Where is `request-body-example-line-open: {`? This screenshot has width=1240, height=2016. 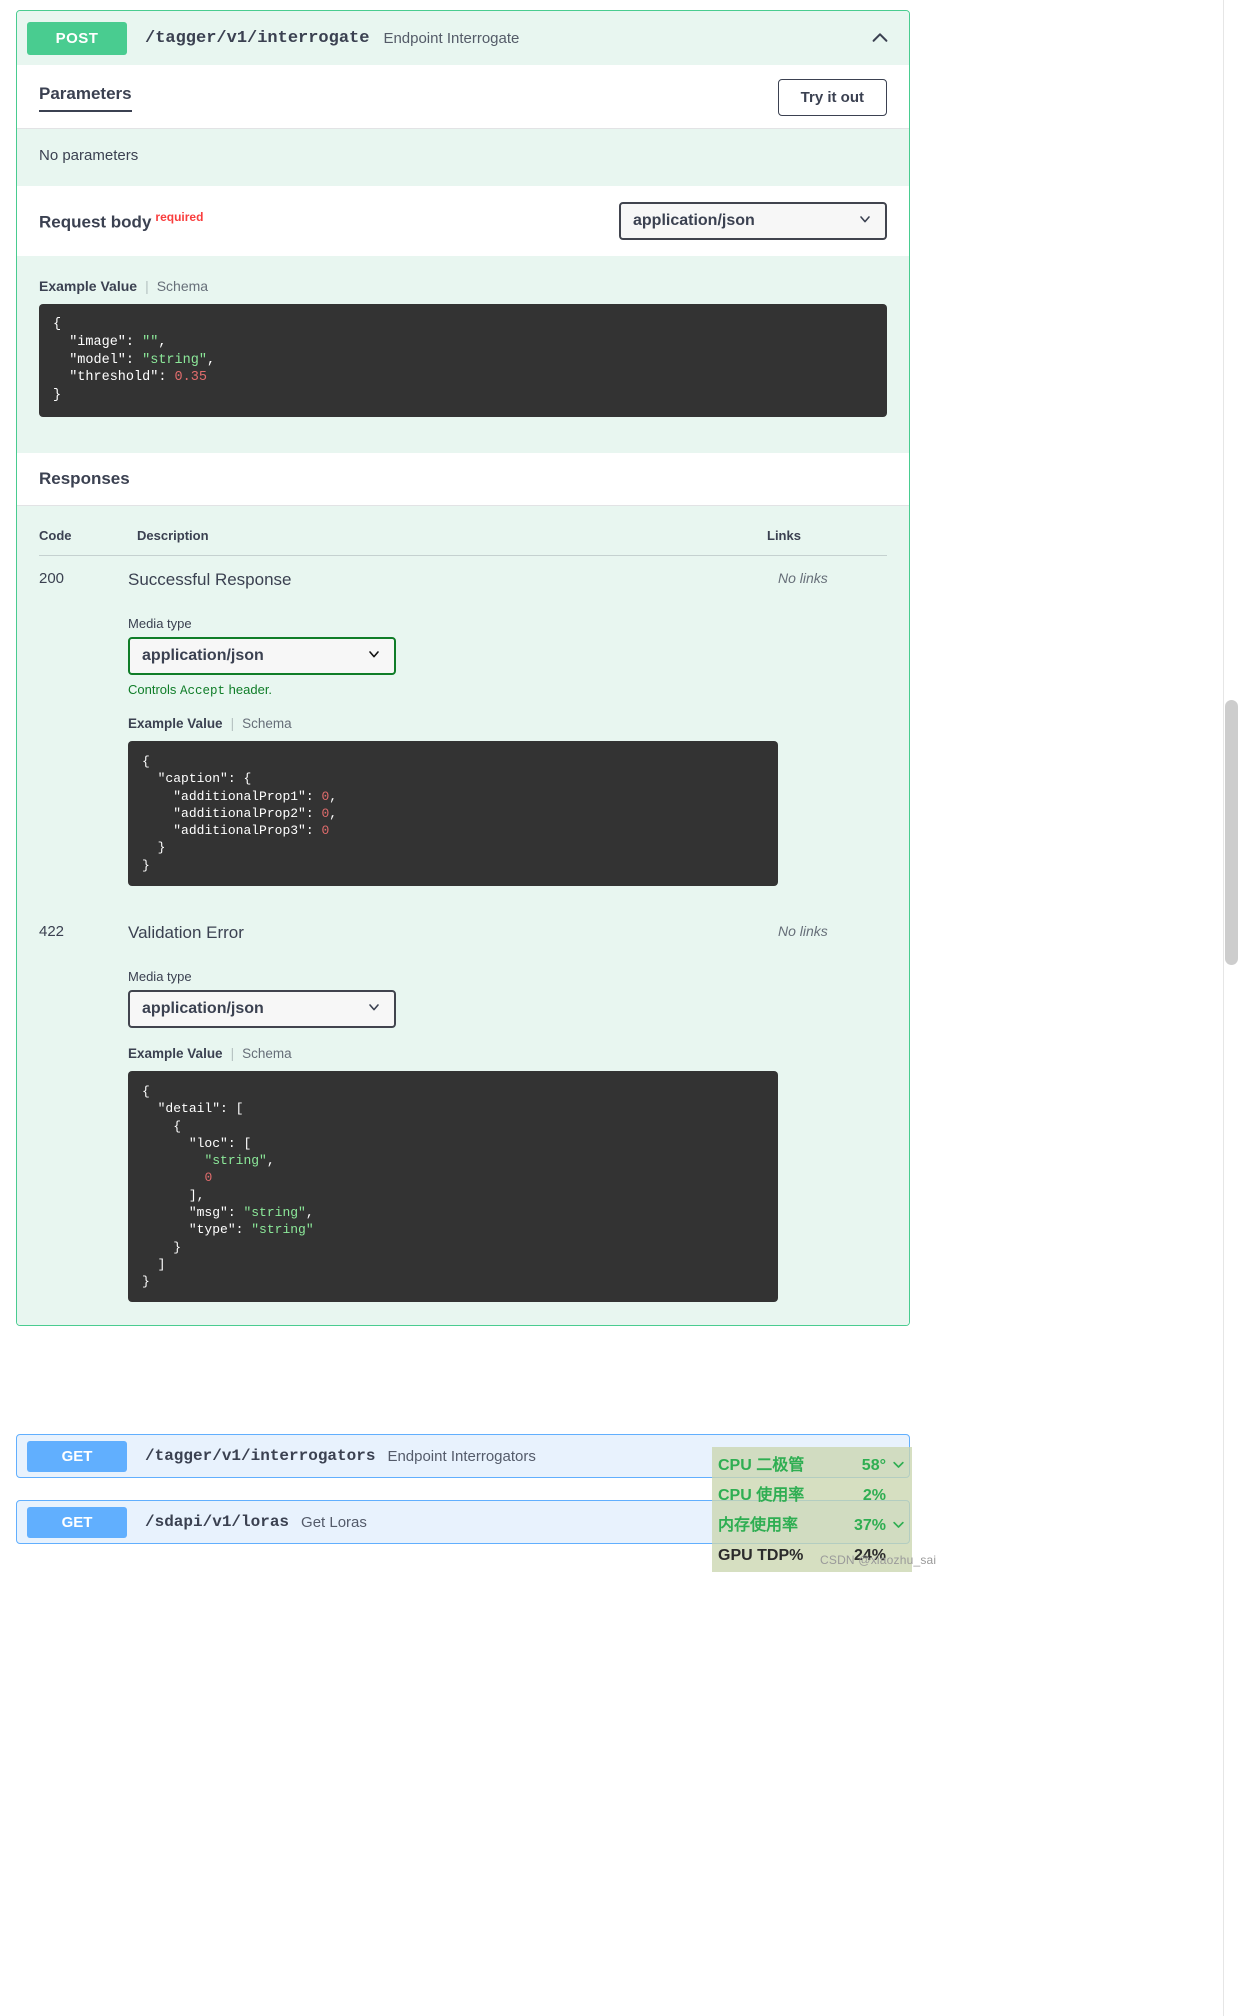
request-body-example-line-open: { is located at coordinates (57, 324).